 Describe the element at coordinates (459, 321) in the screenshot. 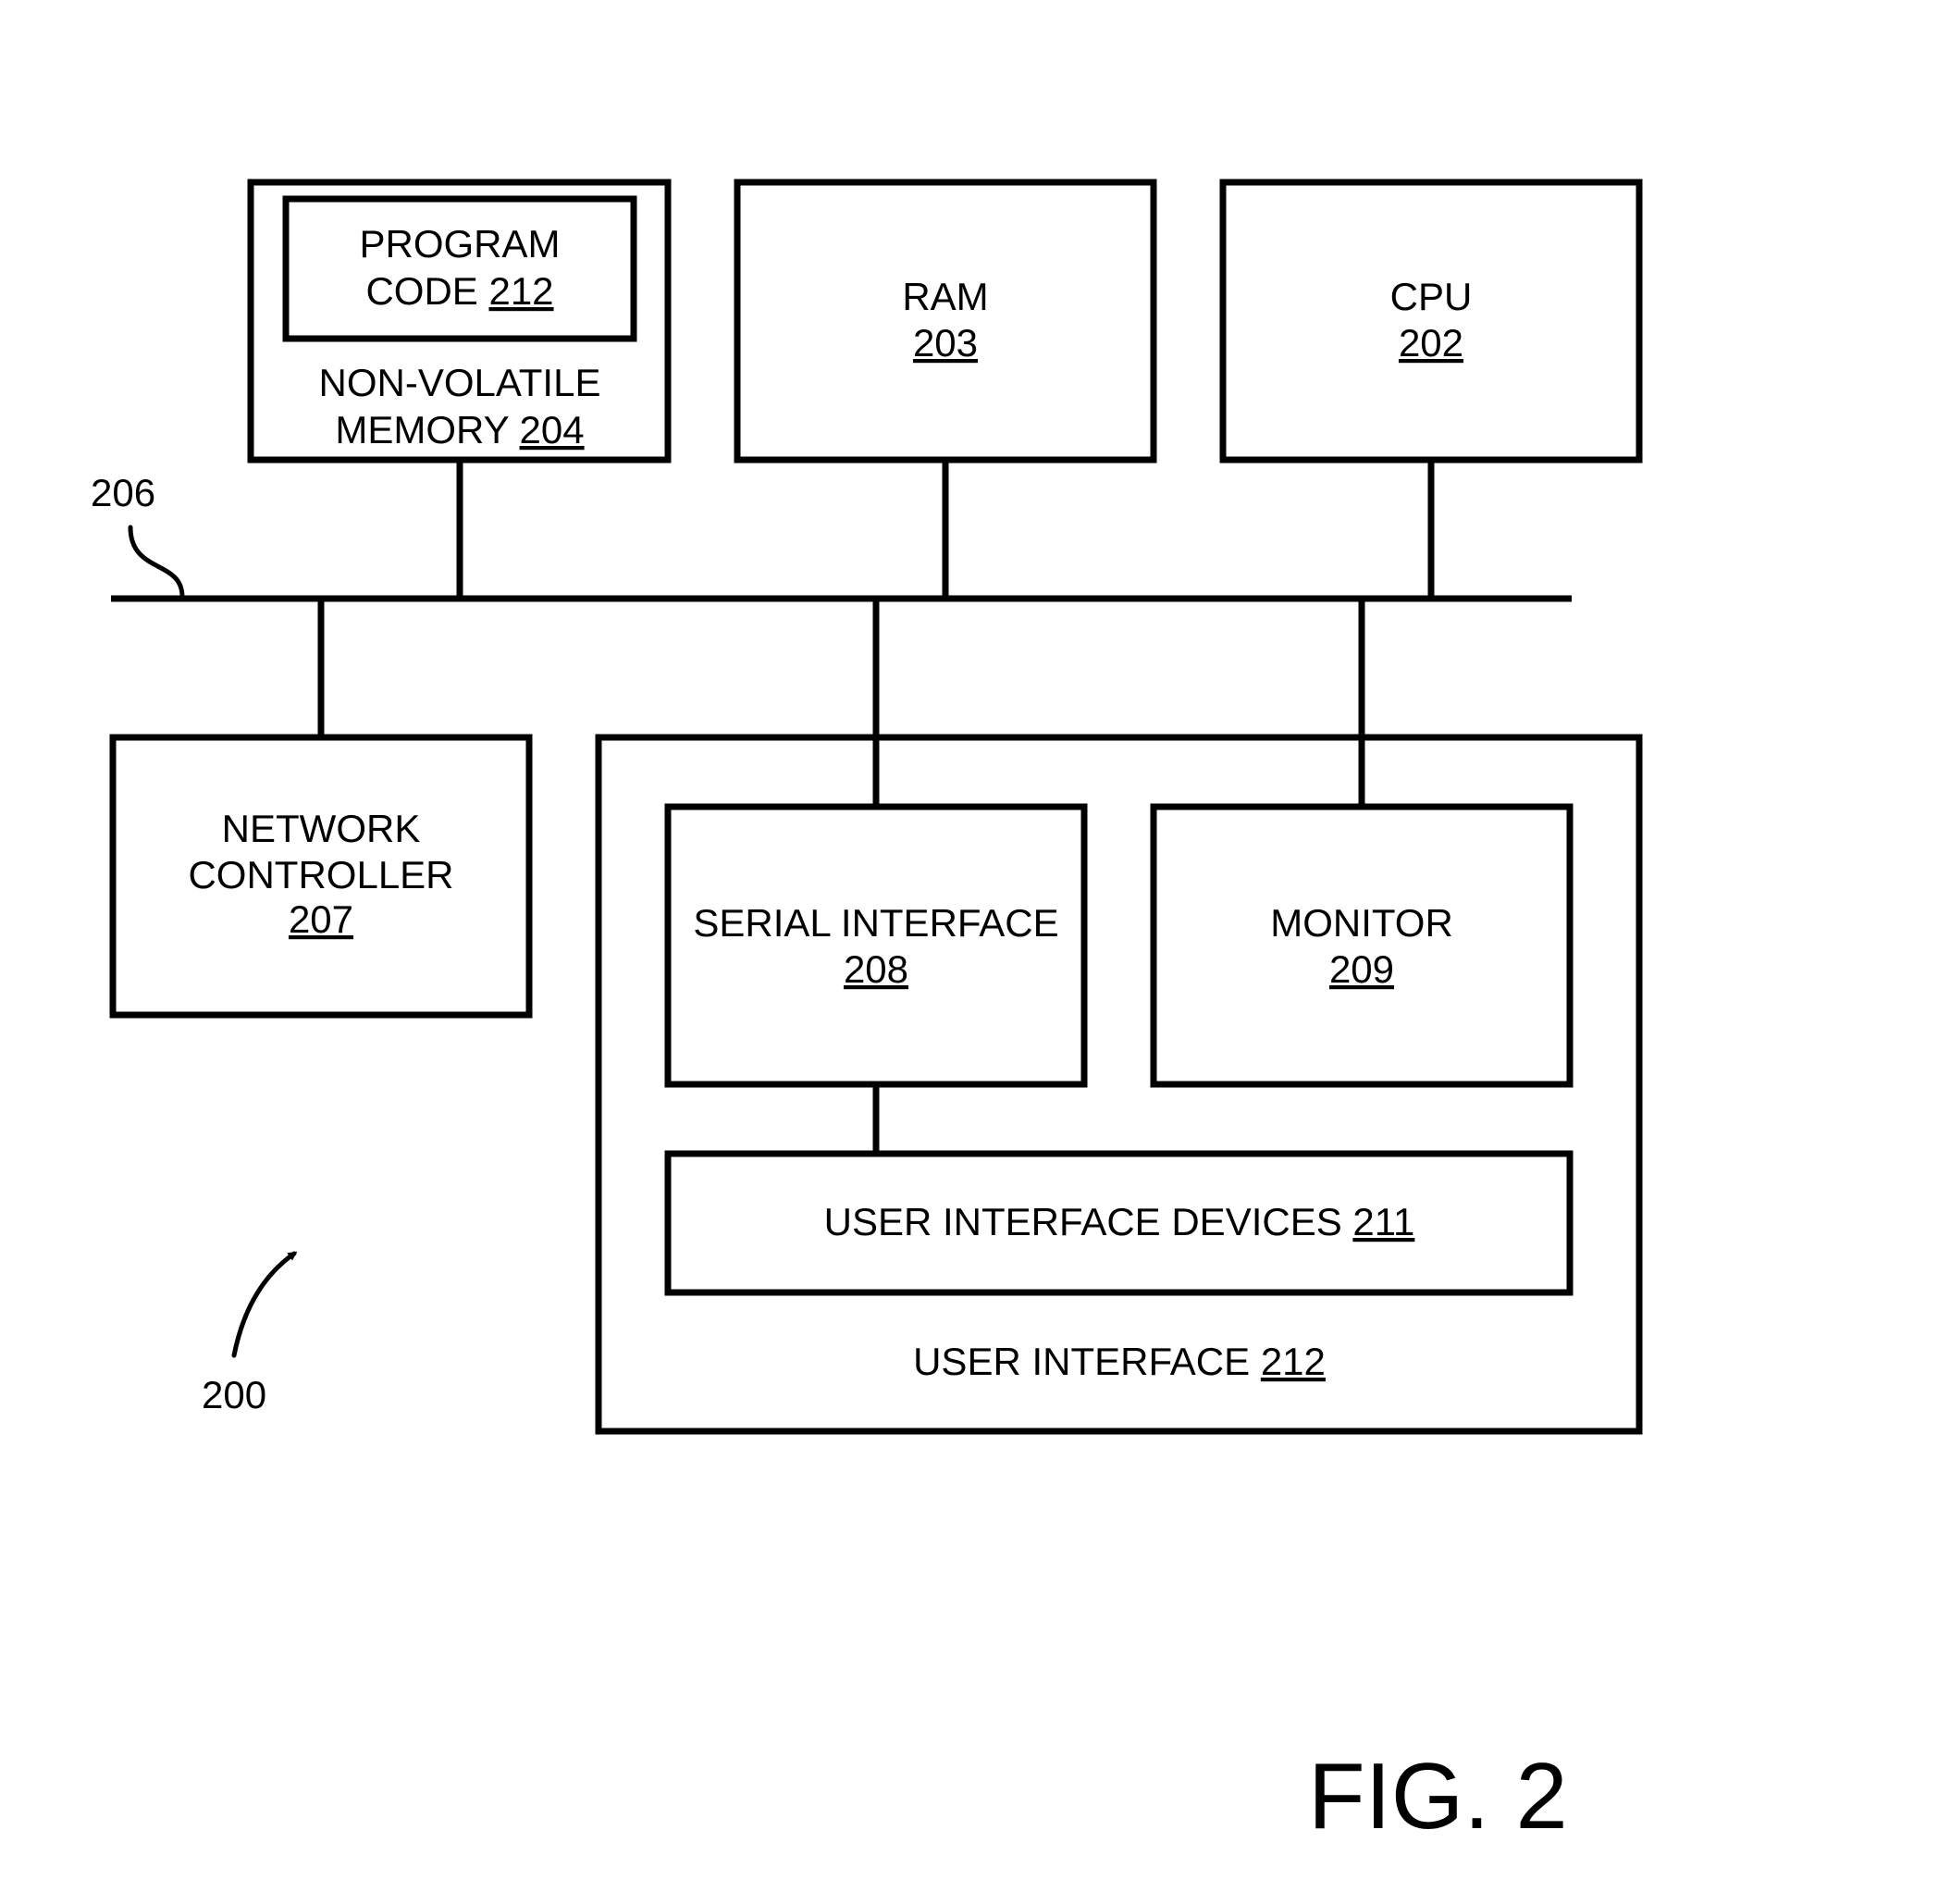

I see `non-volatile-memory-block: PROGRAM CODE 212 NON-VOLATILE MEMORY 204` at that location.